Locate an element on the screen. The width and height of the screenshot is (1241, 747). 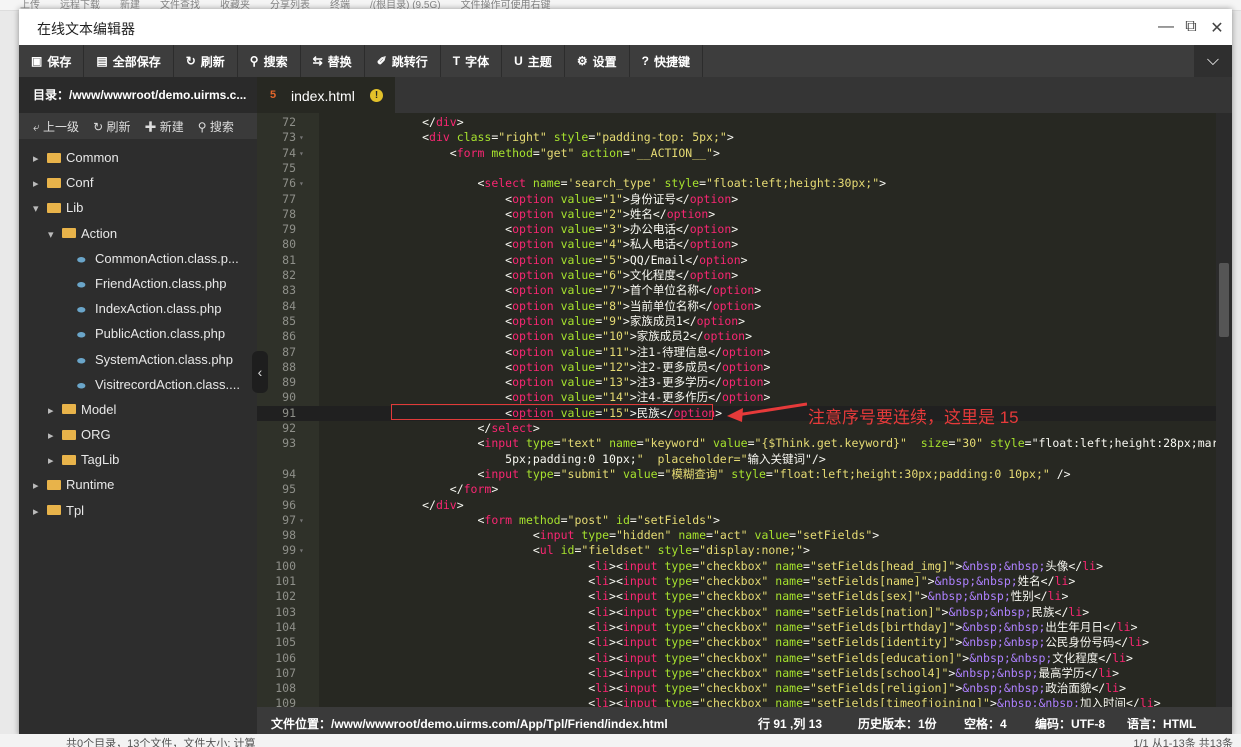
sidebar-tool-button: ⚲ 搜索 is located at coordinates (216, 126).